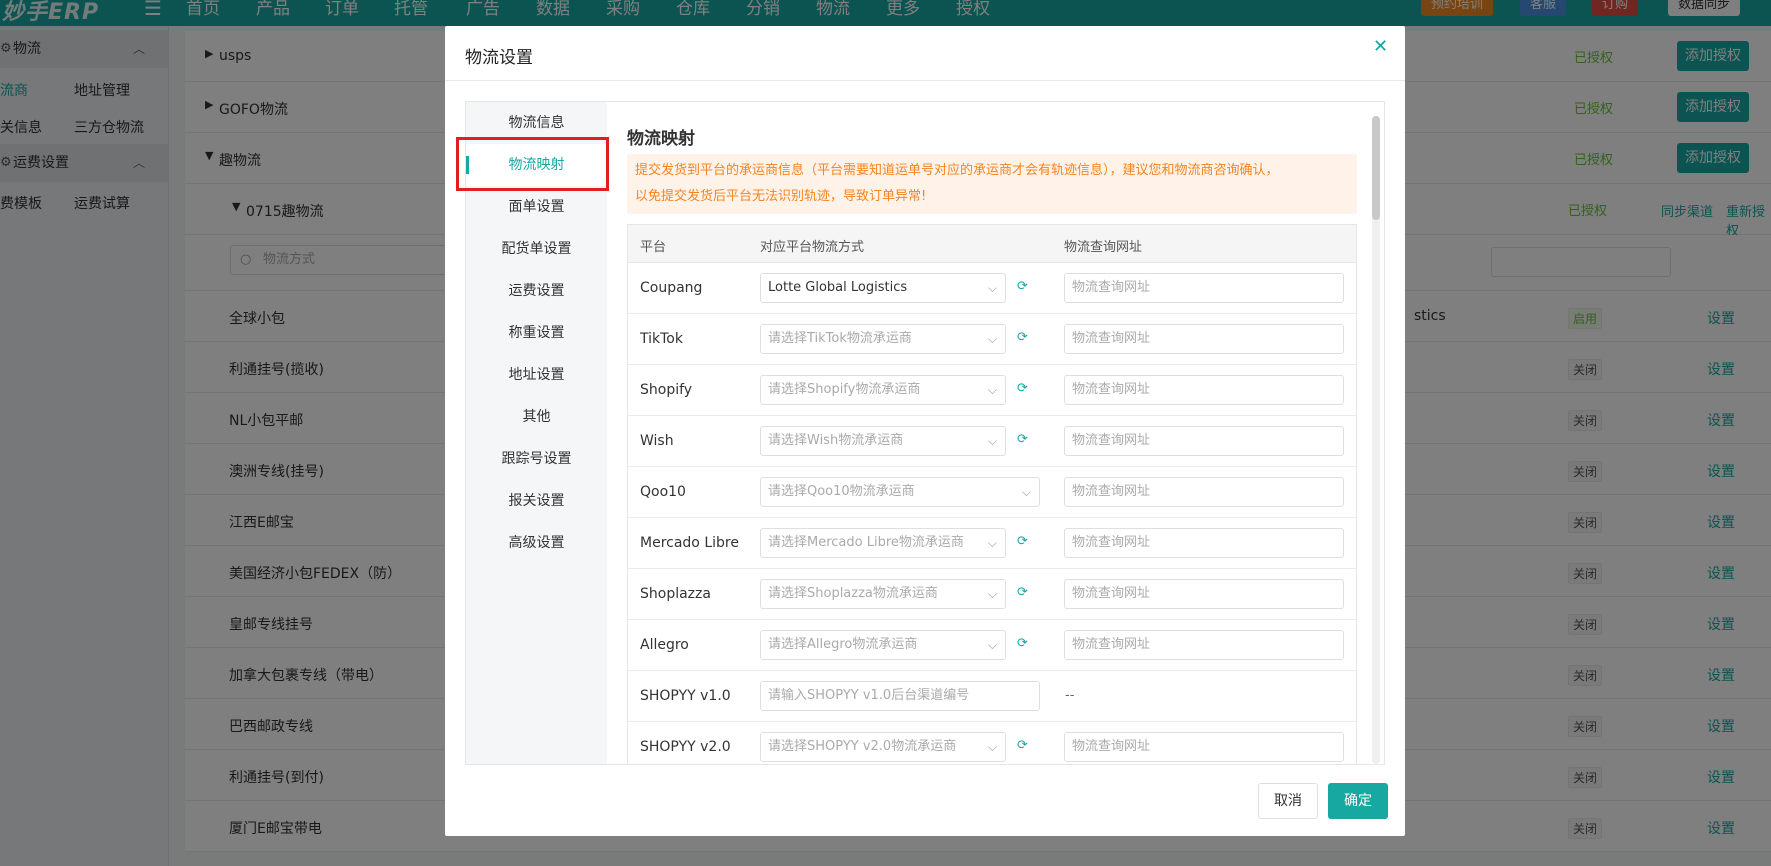 The image size is (1771, 866). What do you see at coordinates (883, 339) in the screenshot?
I see `carrier-select: 请选择TikTok物流承运商 ⌵` at bounding box center [883, 339].